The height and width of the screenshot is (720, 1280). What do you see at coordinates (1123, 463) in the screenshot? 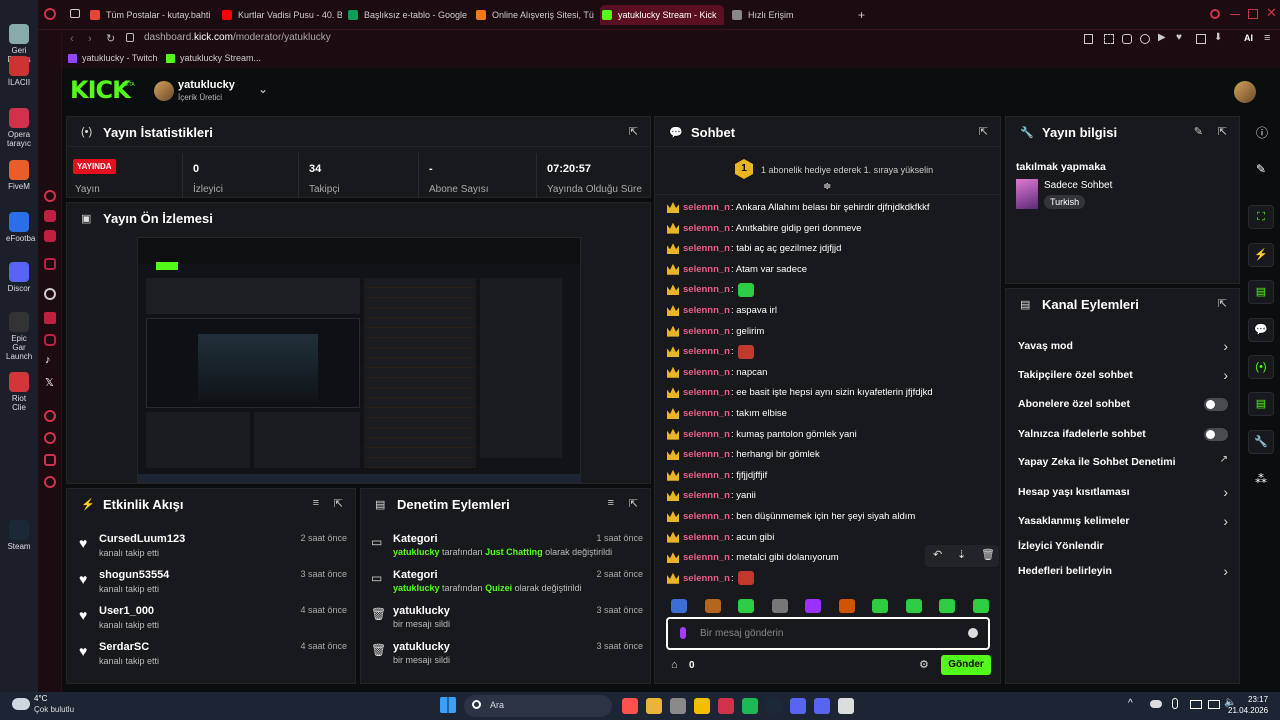
I see `channel-action-item: Yapay Zeka ile Sohbet Denetimi ↗` at bounding box center [1123, 463].